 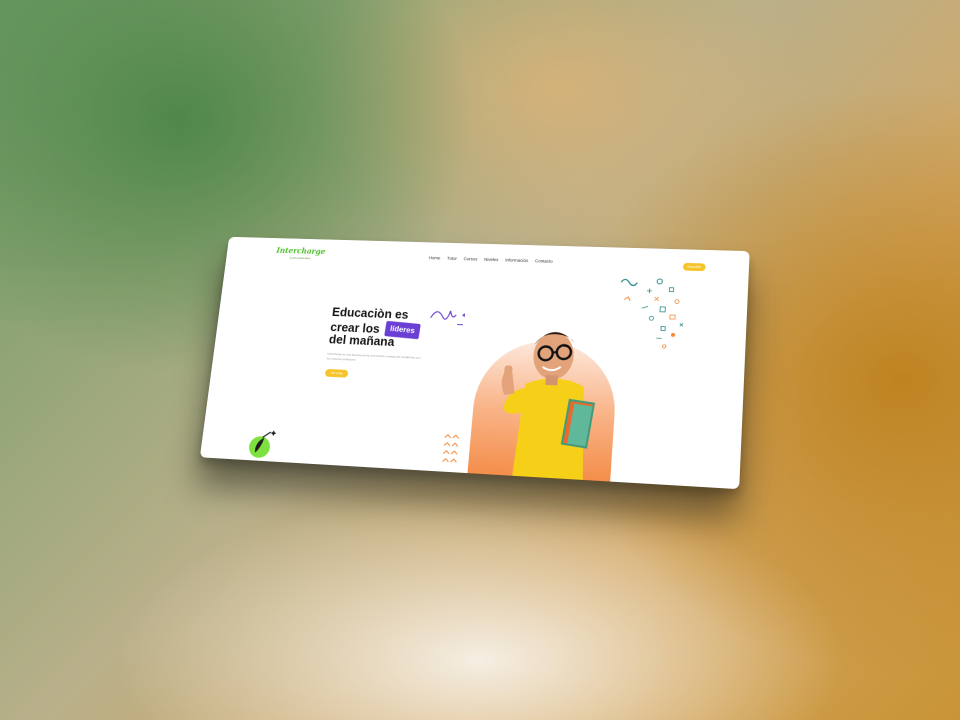 I want to click on nav-item-informacion: Información, so click(x=516, y=260).